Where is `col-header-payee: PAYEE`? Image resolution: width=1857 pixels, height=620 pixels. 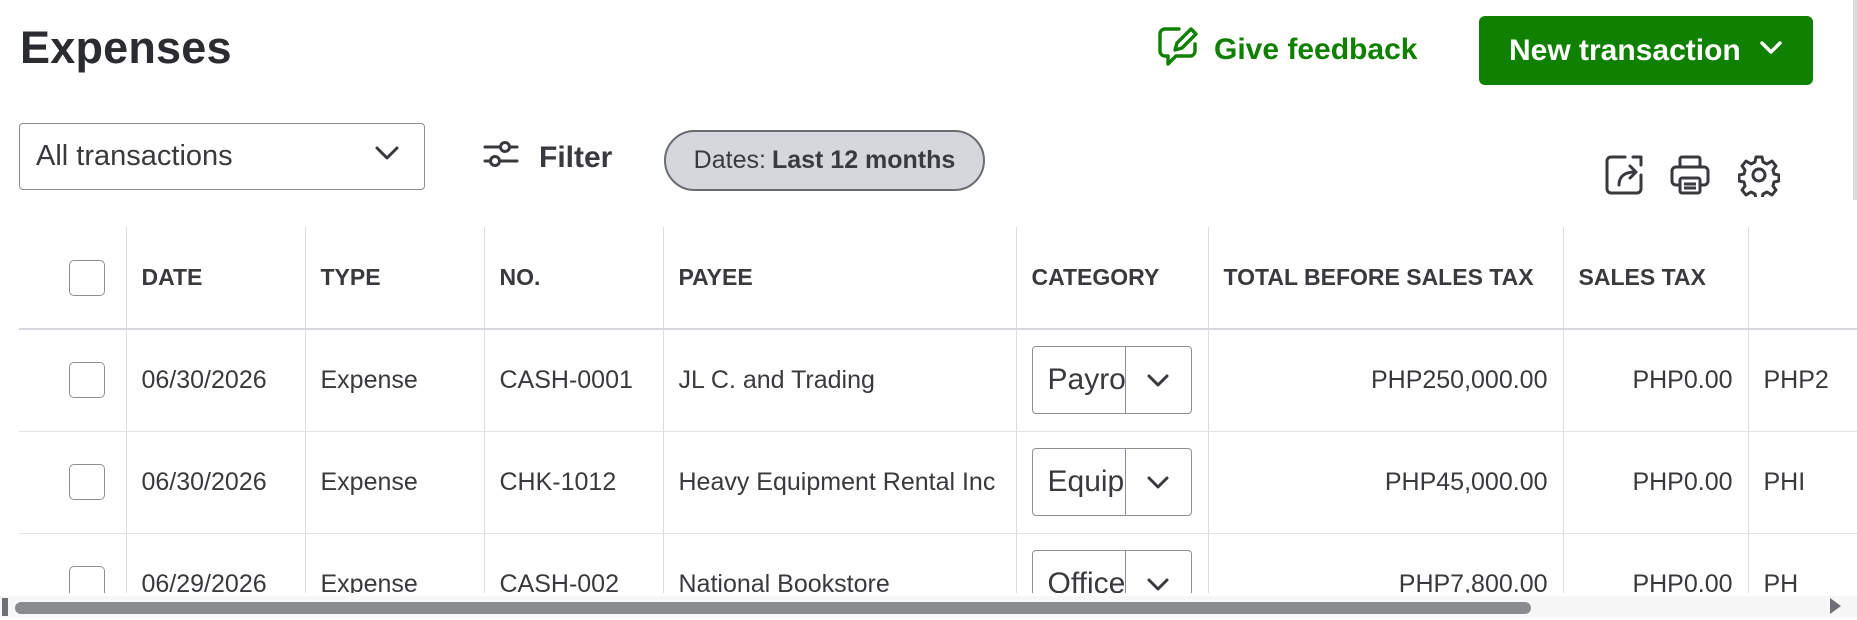 col-header-payee: PAYEE is located at coordinates (839, 278).